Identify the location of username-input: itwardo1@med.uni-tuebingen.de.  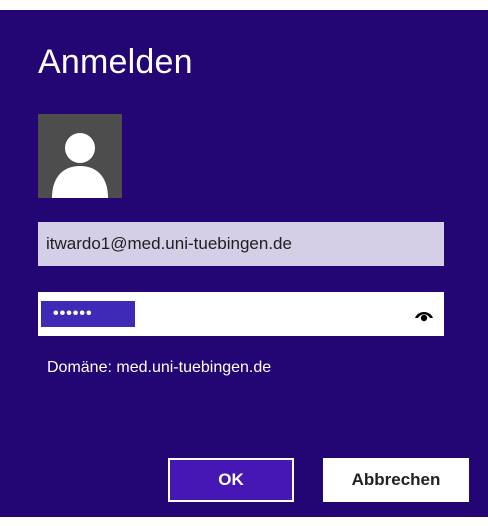
(241, 244).